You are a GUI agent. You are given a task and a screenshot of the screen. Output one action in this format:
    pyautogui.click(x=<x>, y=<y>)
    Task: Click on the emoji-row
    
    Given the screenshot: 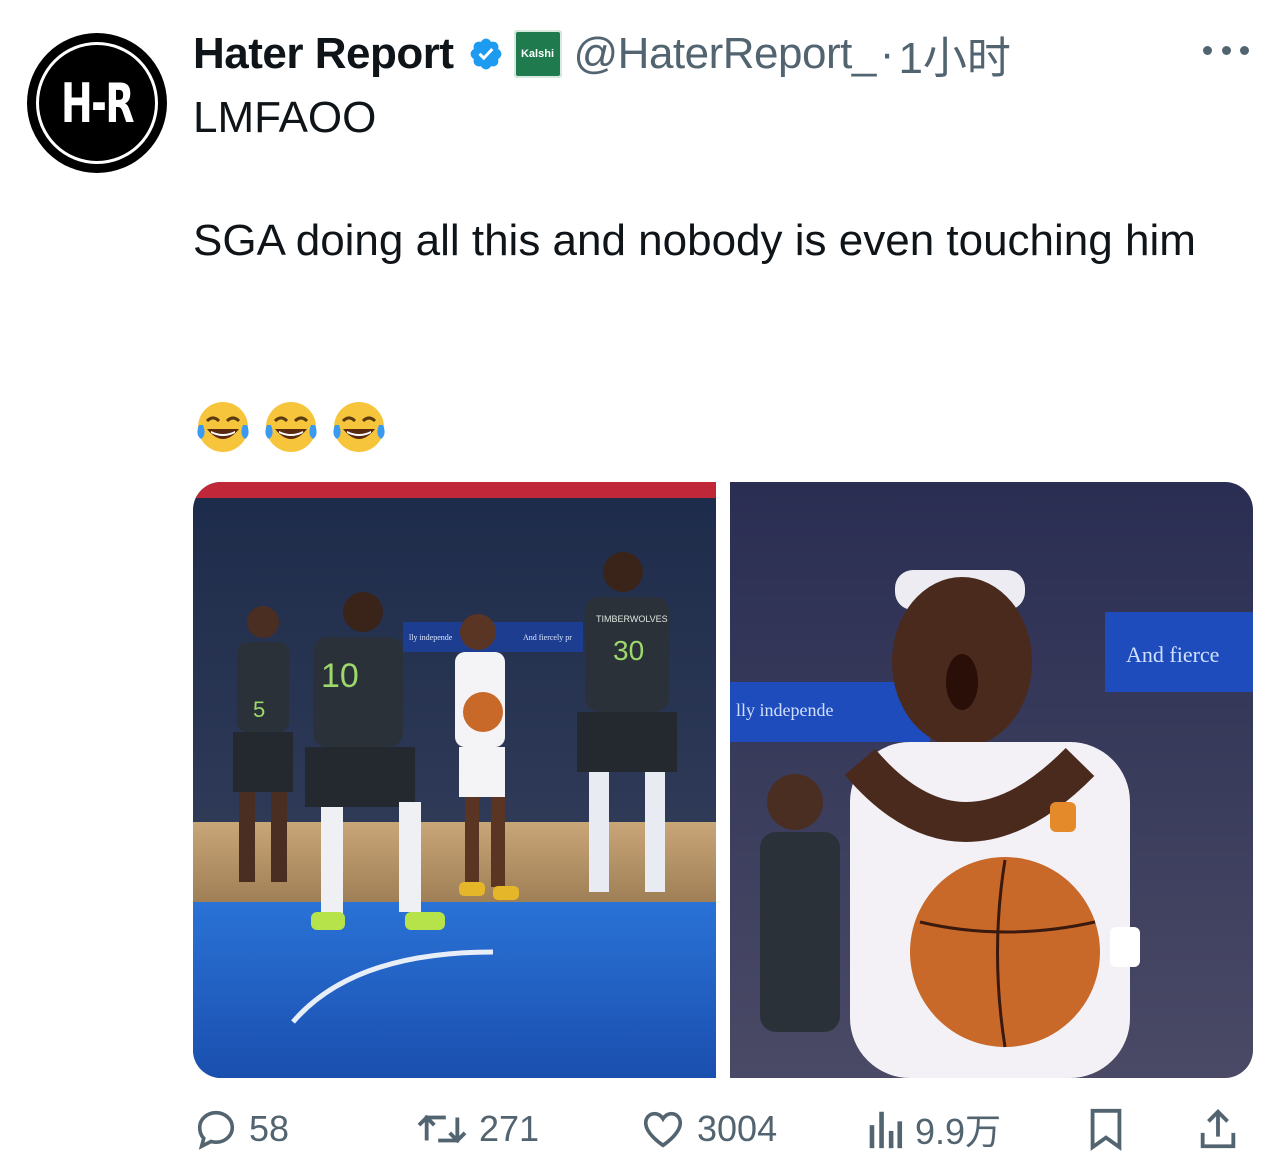 What is the action you would take?
    pyautogui.click(x=291, y=427)
    